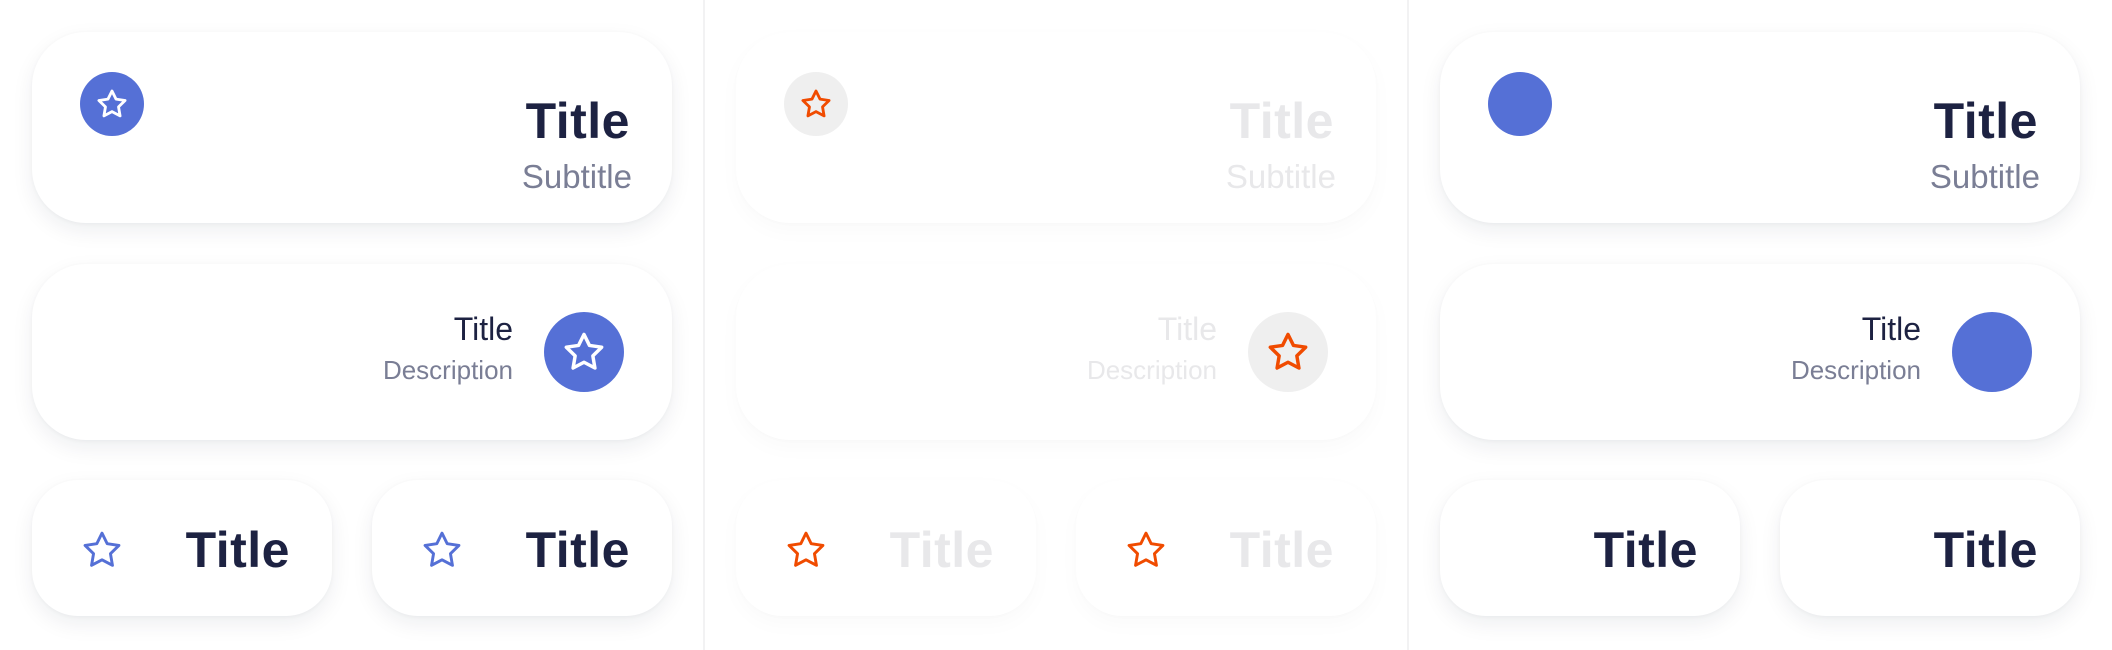 The height and width of the screenshot is (650, 2112). What do you see at coordinates (1056, 352) in the screenshot?
I see `title-description-card-disabled: Title Description` at bounding box center [1056, 352].